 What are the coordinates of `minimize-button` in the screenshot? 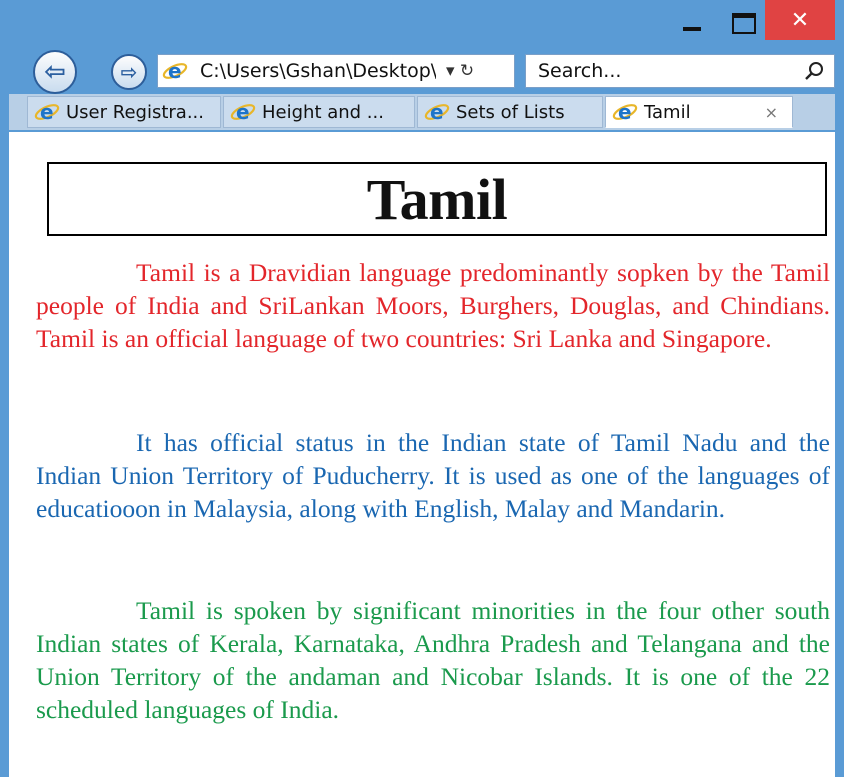 It's located at (692, 23).